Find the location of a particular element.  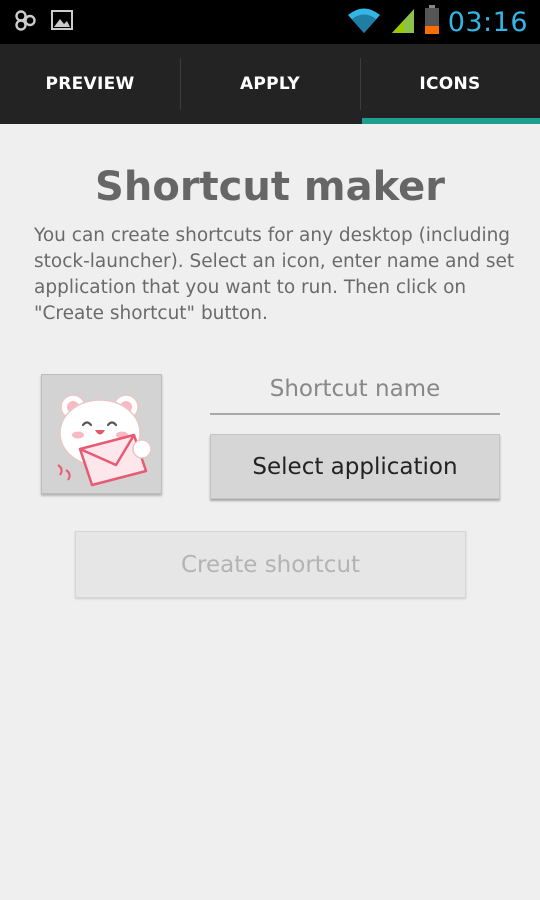

tab-apply: APPLY is located at coordinates (270, 84).